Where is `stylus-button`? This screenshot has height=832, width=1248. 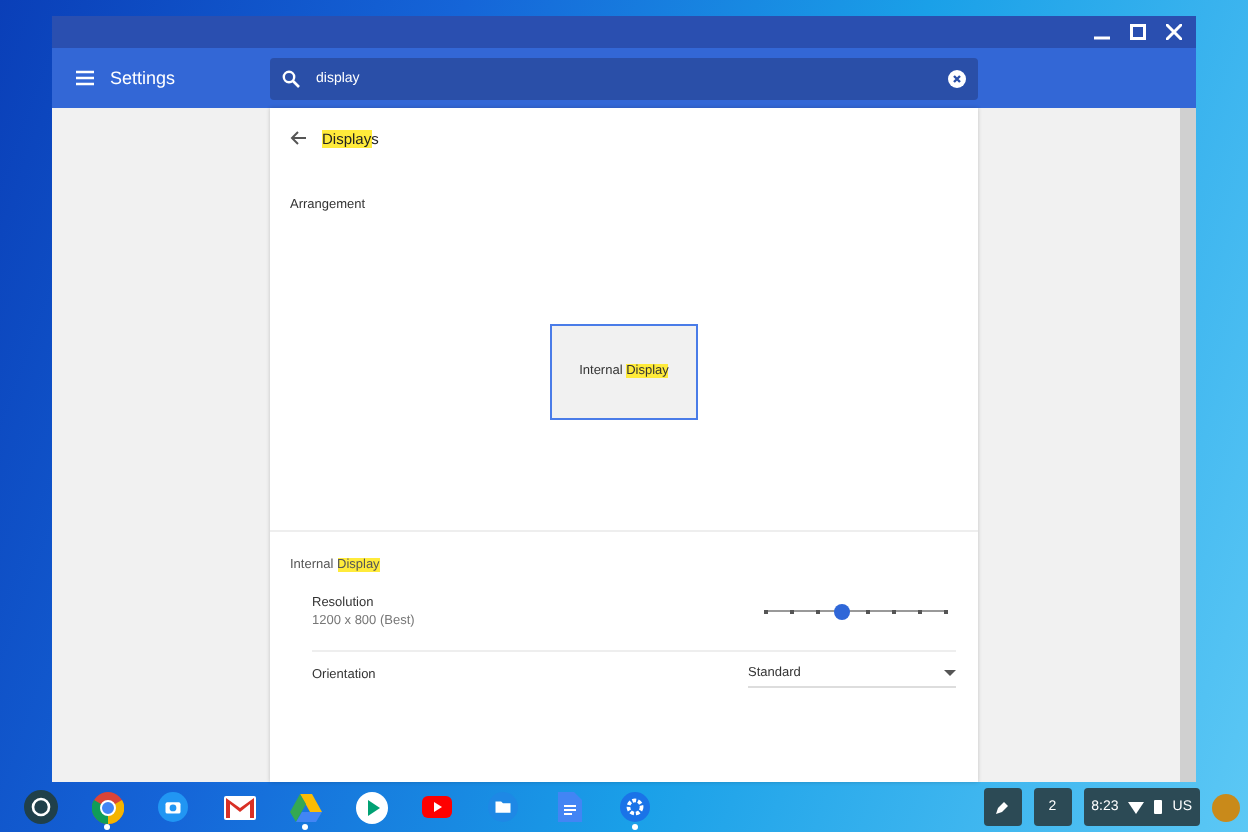 stylus-button is located at coordinates (1002, 807).